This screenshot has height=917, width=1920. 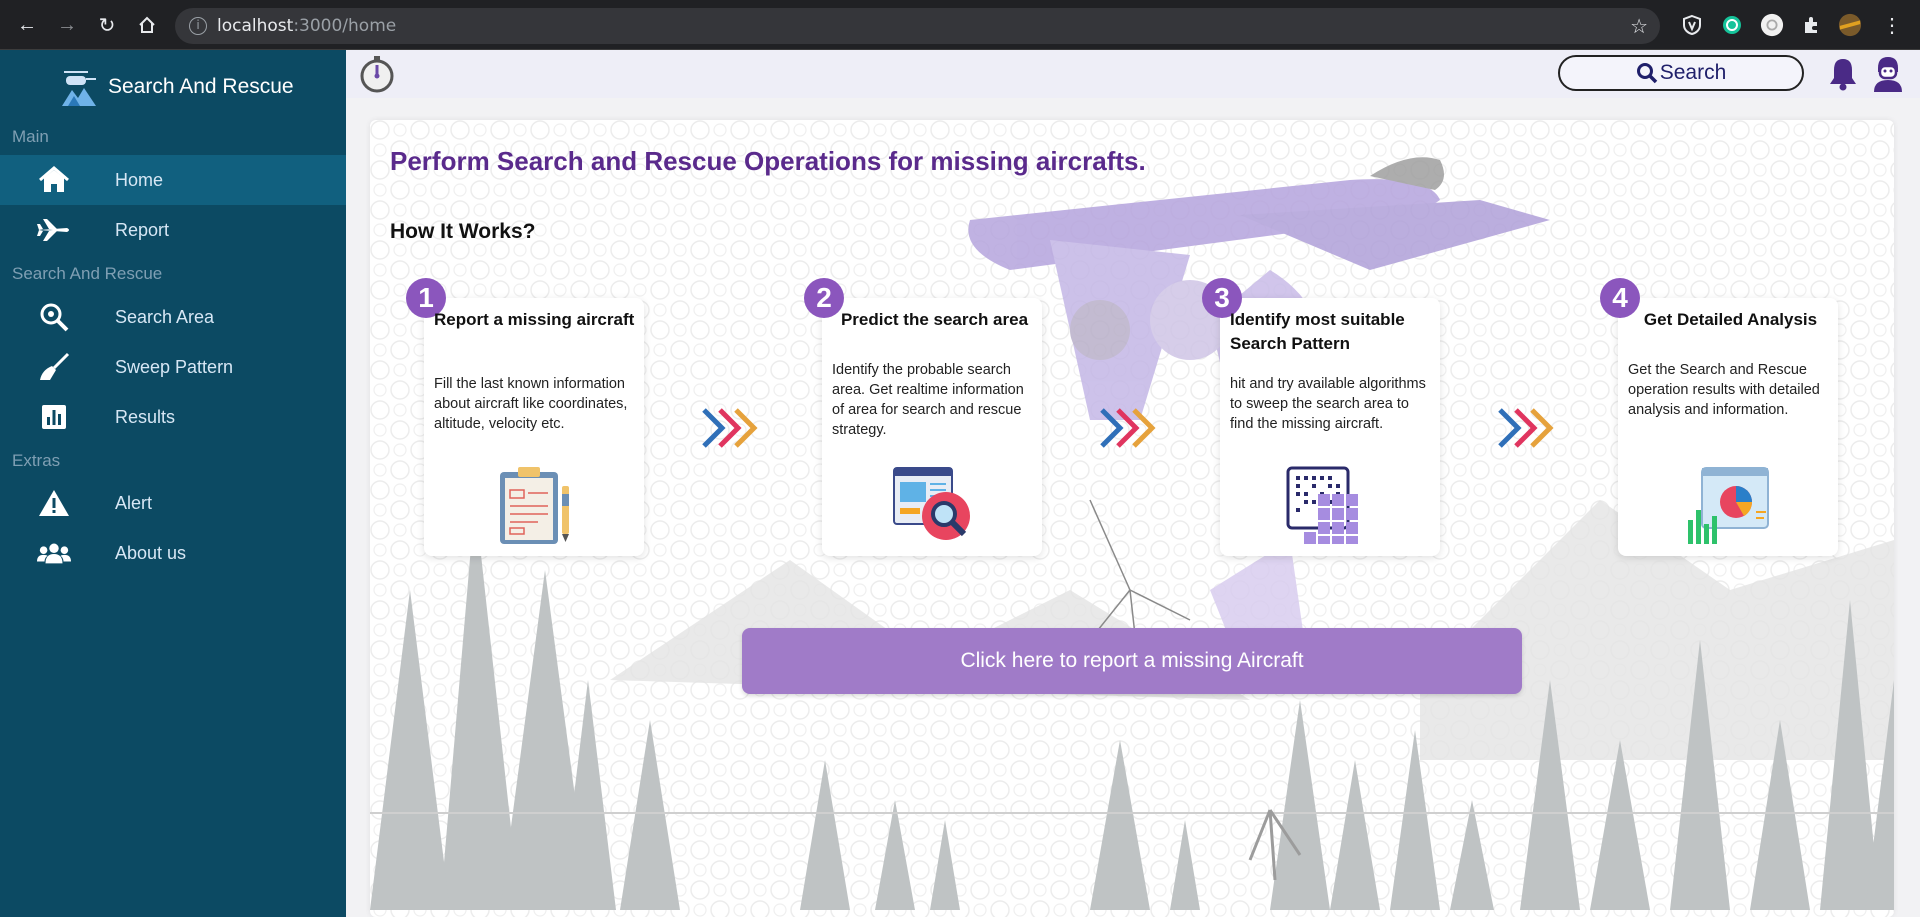 I want to click on user-profile-icon, so click(x=1888, y=74).